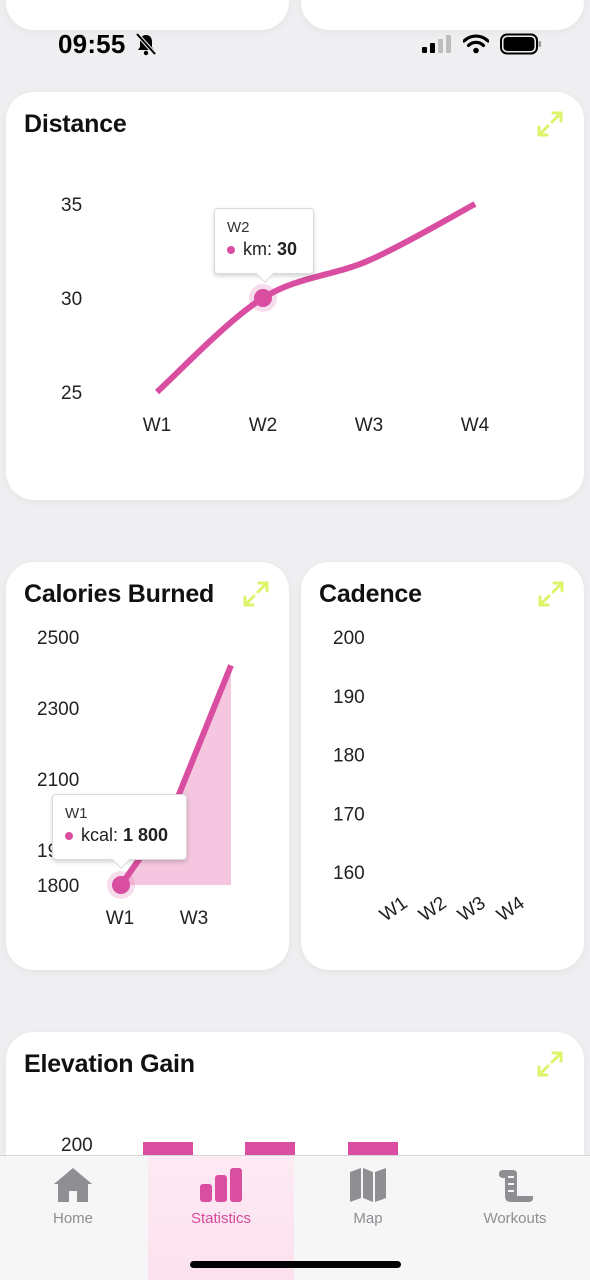  What do you see at coordinates (58, 709) in the screenshot?
I see `y-tick-label: 2300` at bounding box center [58, 709].